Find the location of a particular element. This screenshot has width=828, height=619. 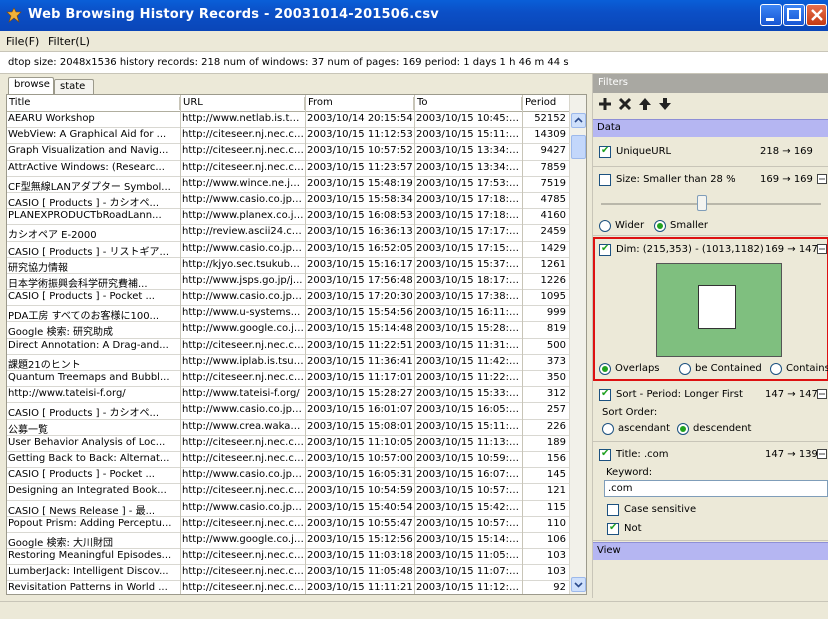

dim-checkbox is located at coordinates (605, 249).